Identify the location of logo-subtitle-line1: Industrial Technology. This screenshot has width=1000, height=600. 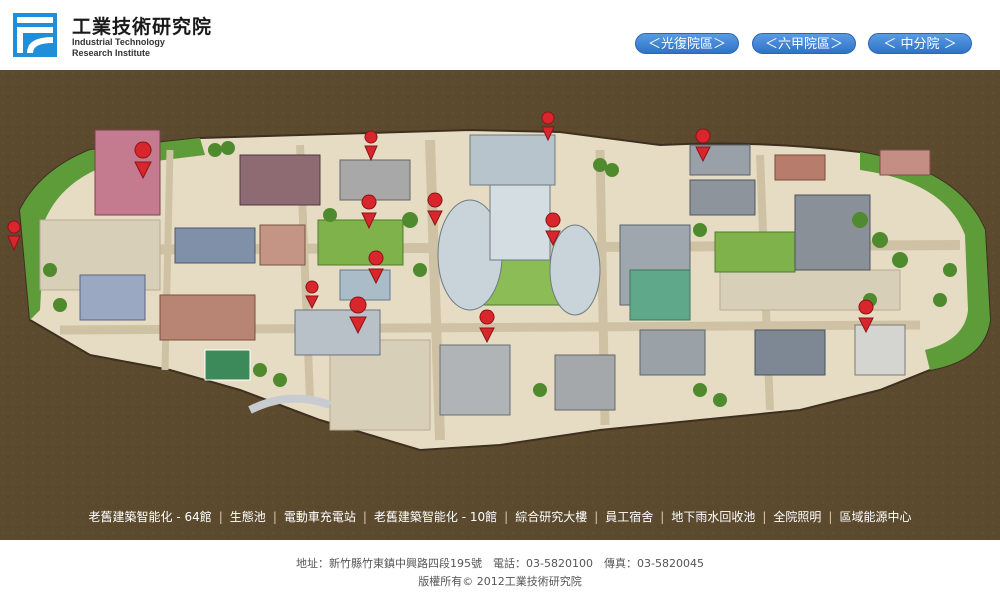
(118, 42).